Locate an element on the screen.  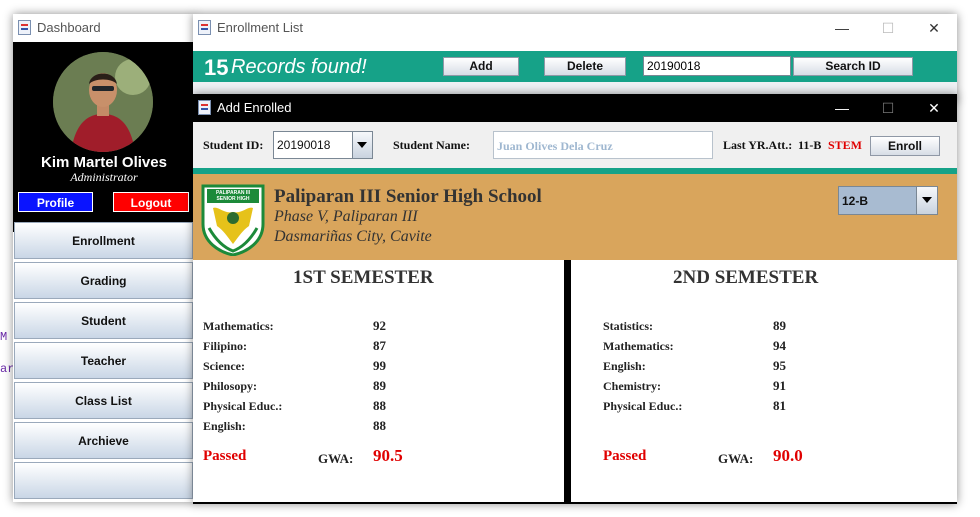
record-count: 15 is located at coordinates (216, 67).